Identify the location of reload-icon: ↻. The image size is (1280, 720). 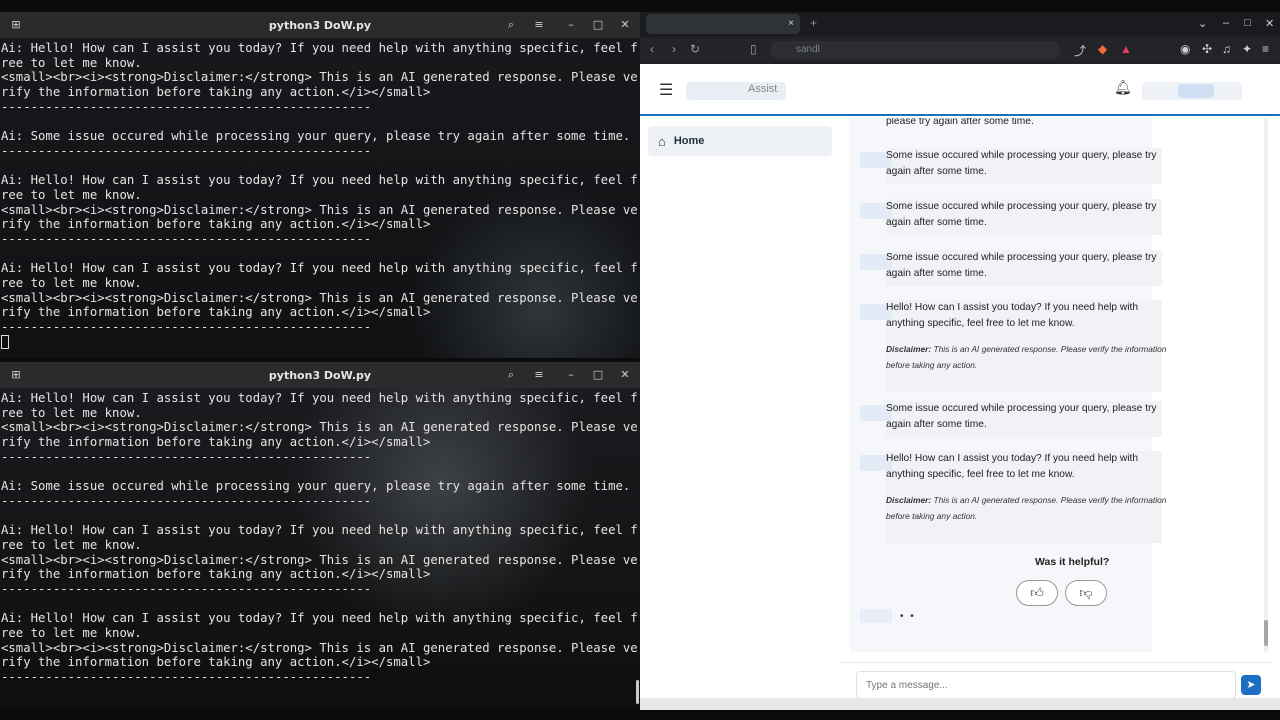
(695, 49).